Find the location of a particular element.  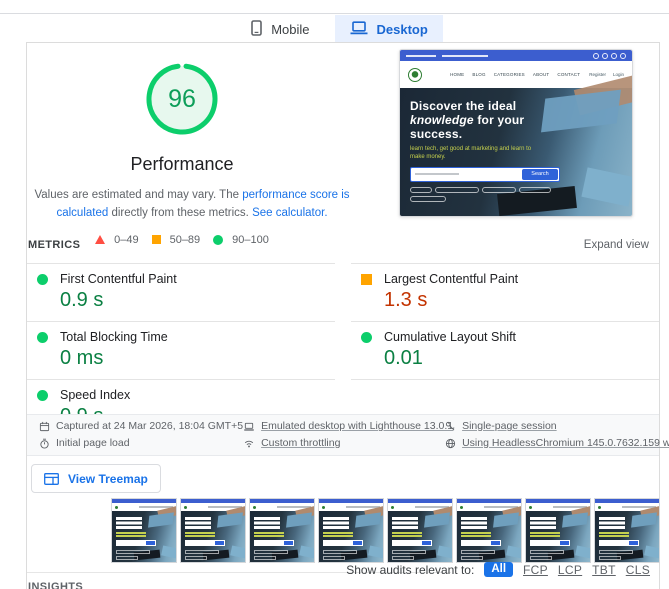

insights-header: INSIGHTS is located at coordinates (56, 585).